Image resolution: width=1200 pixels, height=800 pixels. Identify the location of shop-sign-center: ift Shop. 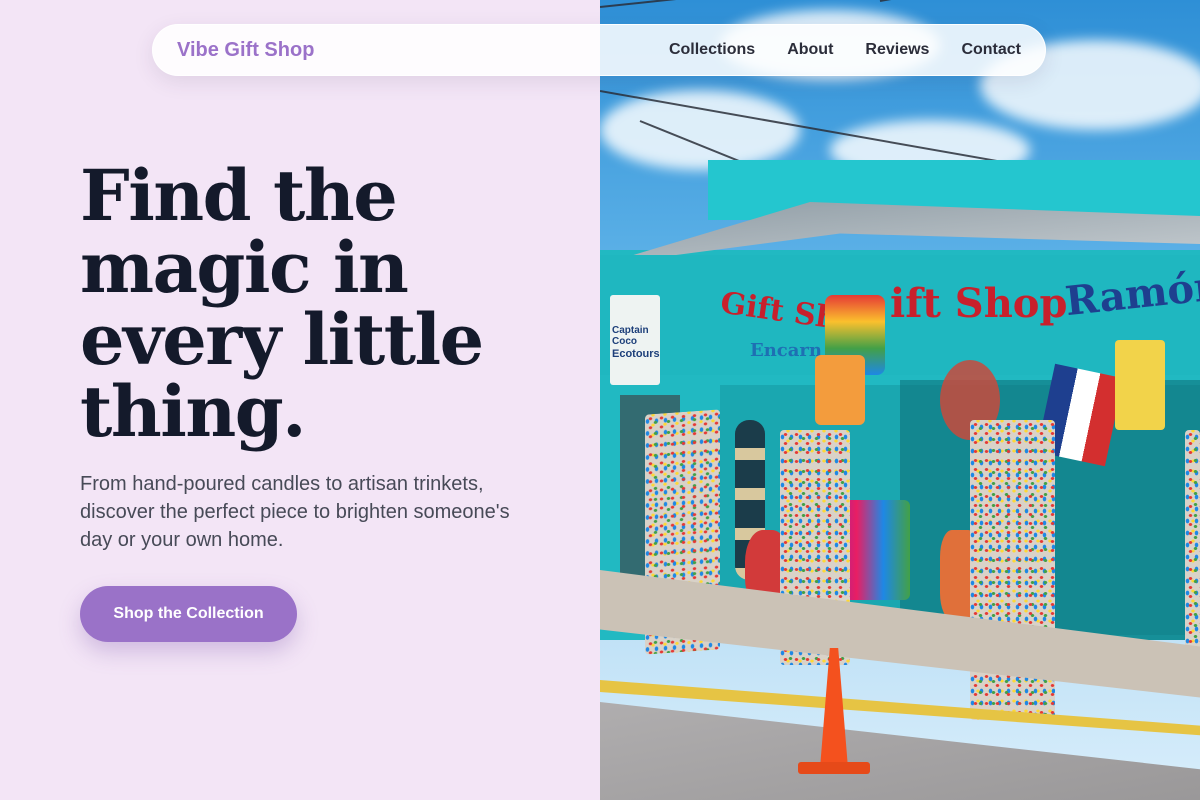
(979, 303).